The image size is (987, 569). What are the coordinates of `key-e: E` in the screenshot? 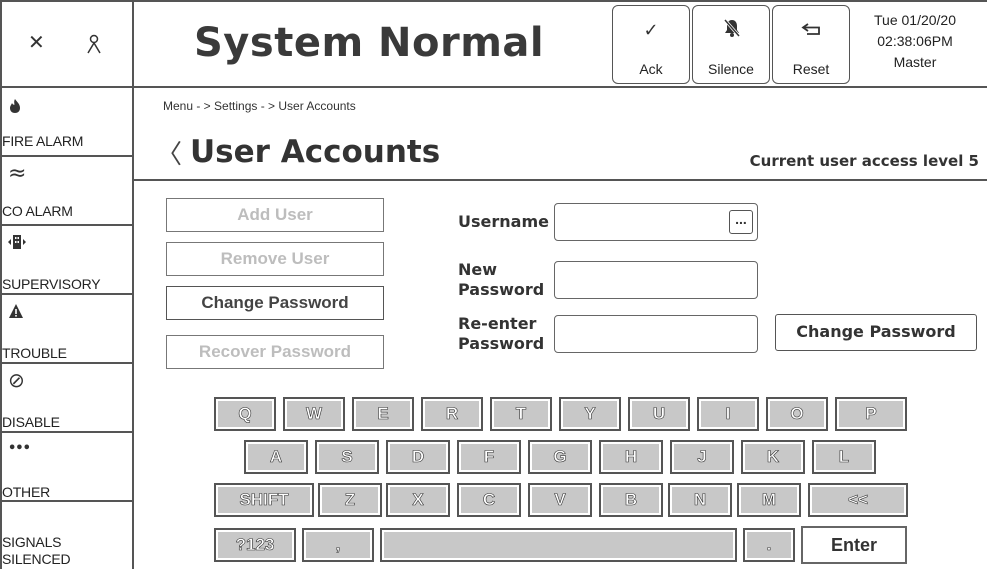 It's located at (383, 414).